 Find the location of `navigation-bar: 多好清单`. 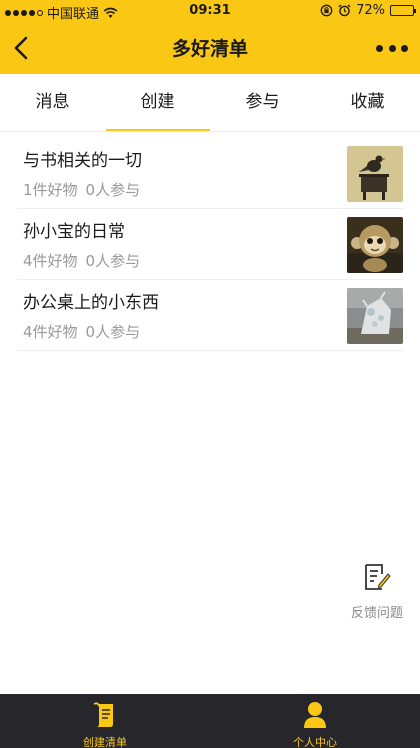

navigation-bar: 多好清单 is located at coordinates (210, 48).